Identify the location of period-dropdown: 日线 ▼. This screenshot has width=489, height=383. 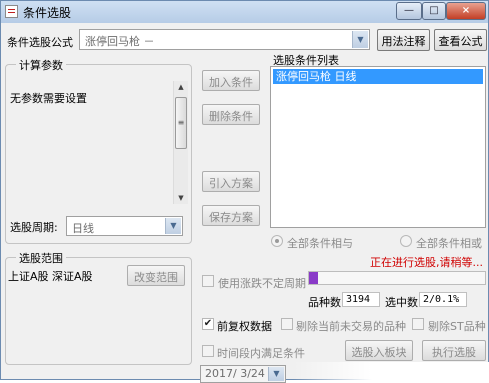
(124, 226).